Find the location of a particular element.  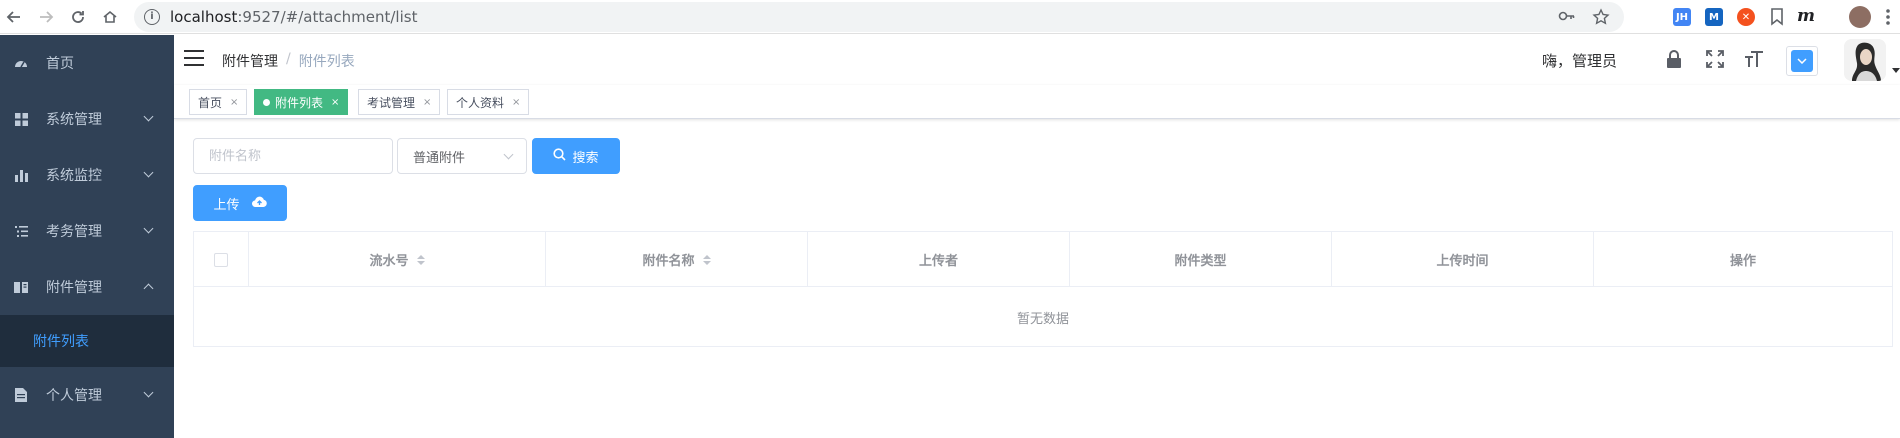

hamburger-icon is located at coordinates (194, 58).